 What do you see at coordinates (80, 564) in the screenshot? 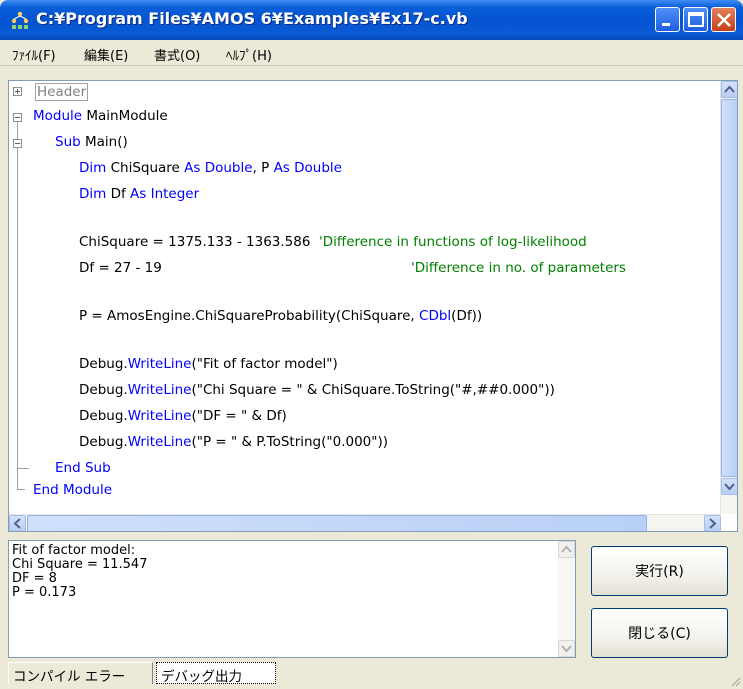
I see `output-line: Chi Square = 11.547` at bounding box center [80, 564].